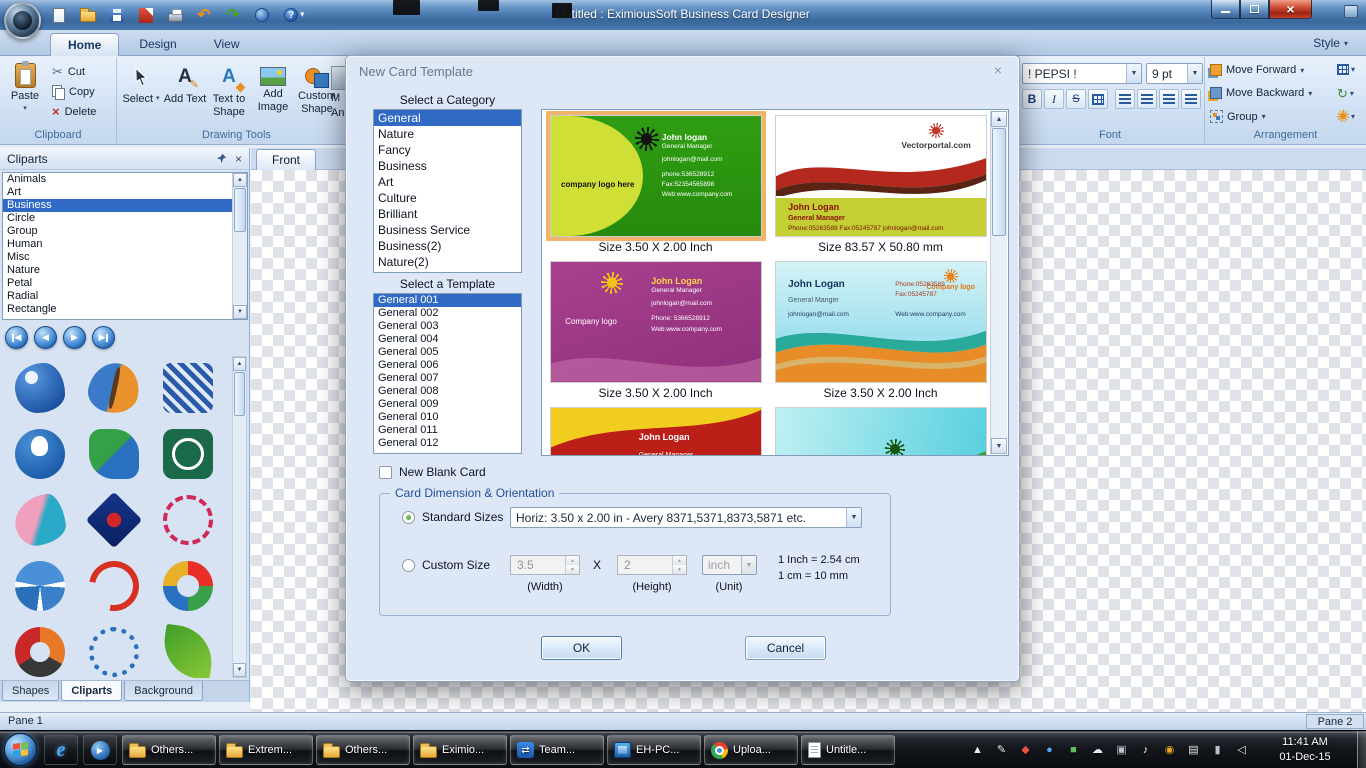 The width and height of the screenshot is (1366, 768). I want to click on style-menu-button: Style ▾, so click(1330, 43).